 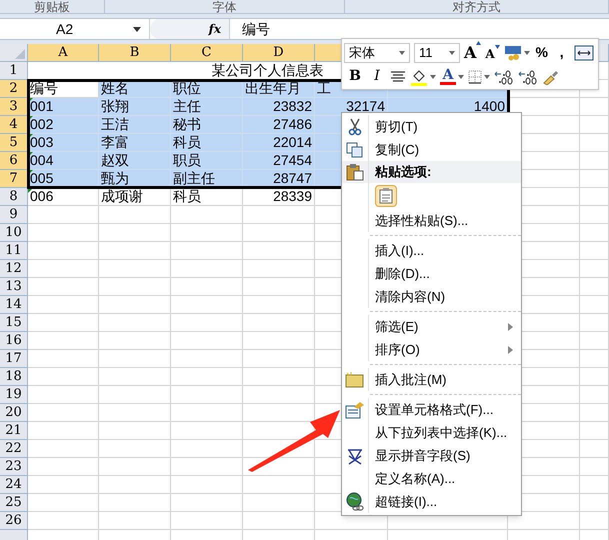 I want to click on row-header: 24, so click(x=14, y=485).